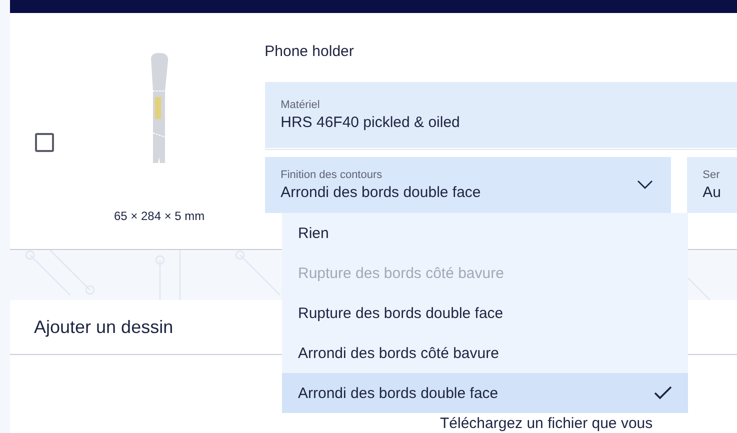  What do you see at coordinates (711, 175) in the screenshot?
I see `field-label: Ser` at bounding box center [711, 175].